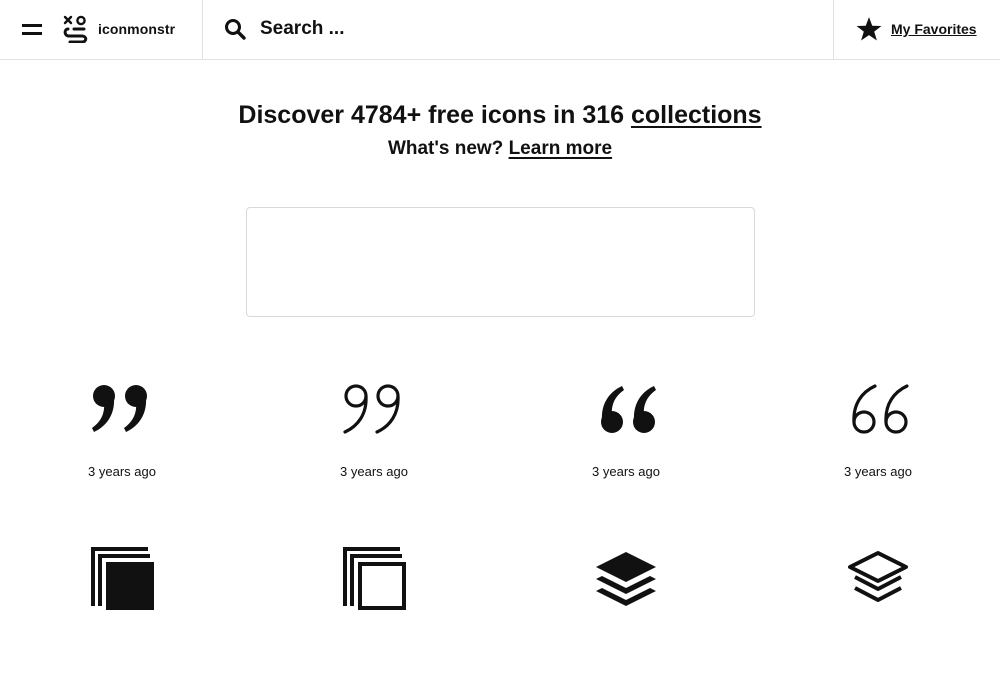 The width and height of the screenshot is (1000, 676). Describe the element at coordinates (137, 29) in the screenshot. I see `brand-name: iconmonstr` at that location.